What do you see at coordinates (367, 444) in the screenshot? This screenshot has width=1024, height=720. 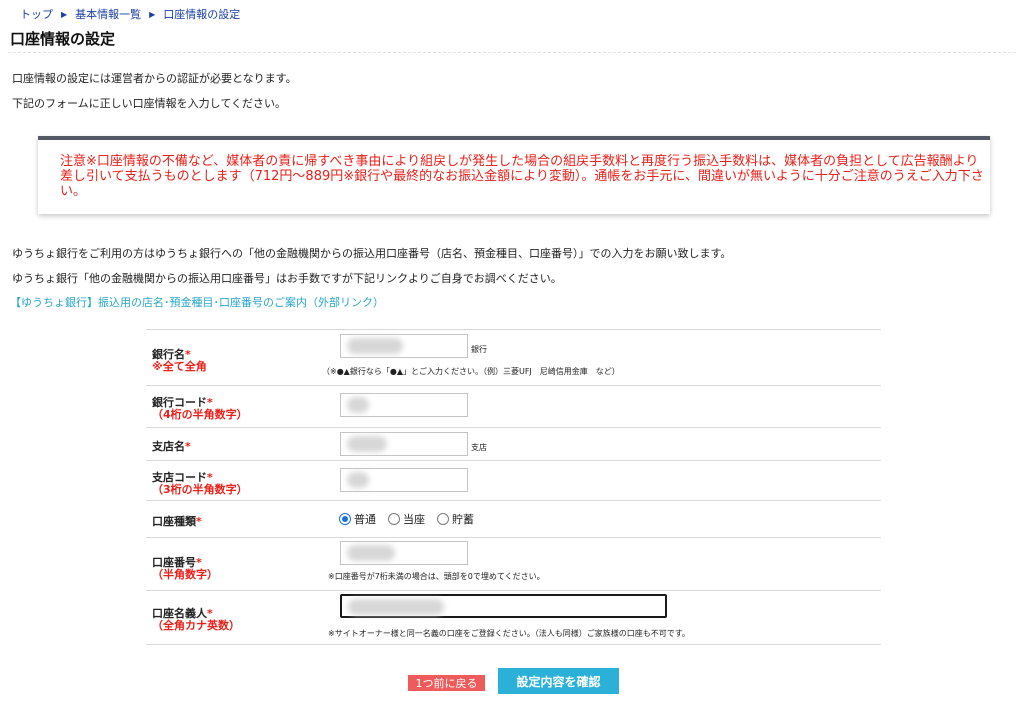 I see `branch-name-value-redacted` at bounding box center [367, 444].